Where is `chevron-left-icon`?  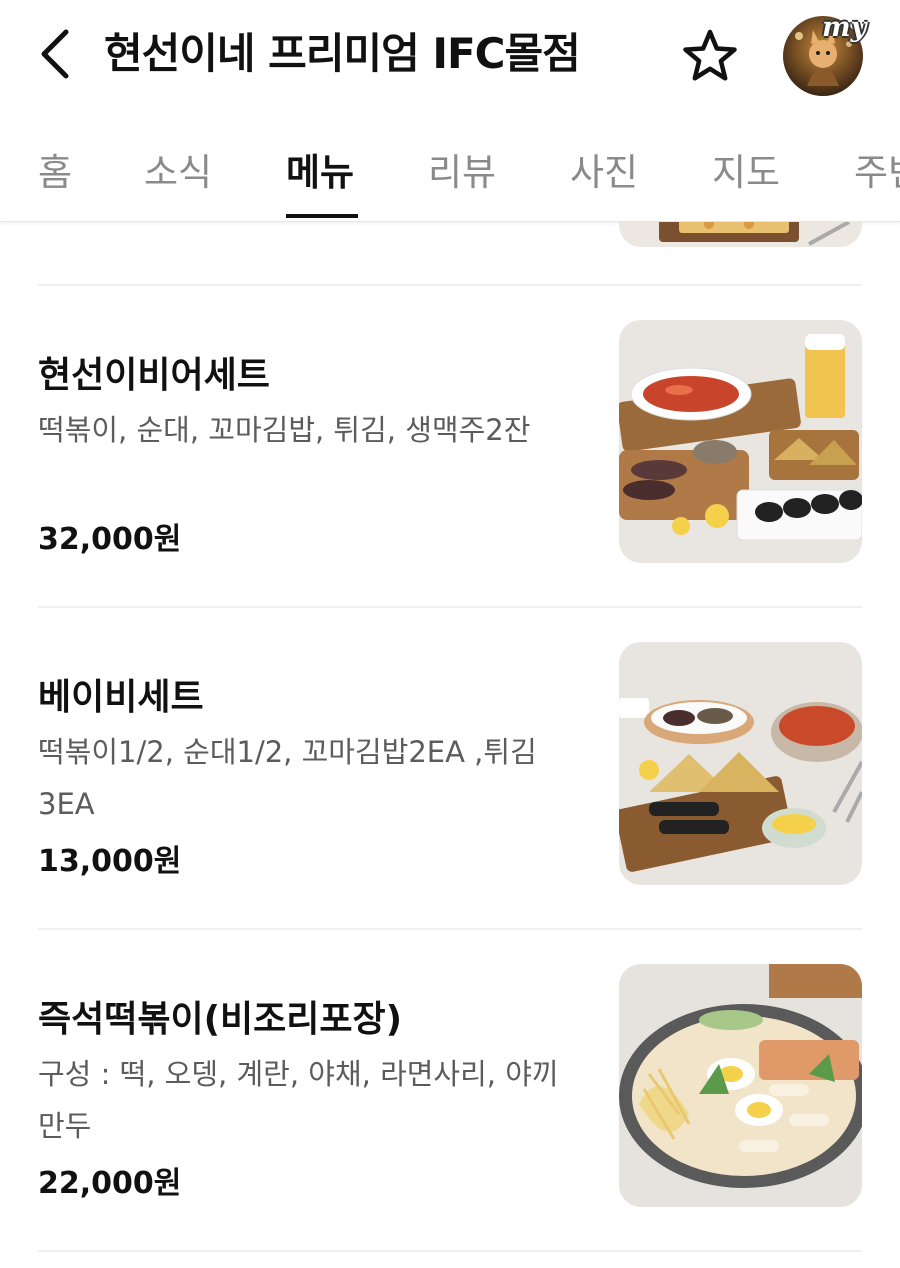 chevron-left-icon is located at coordinates (55, 54).